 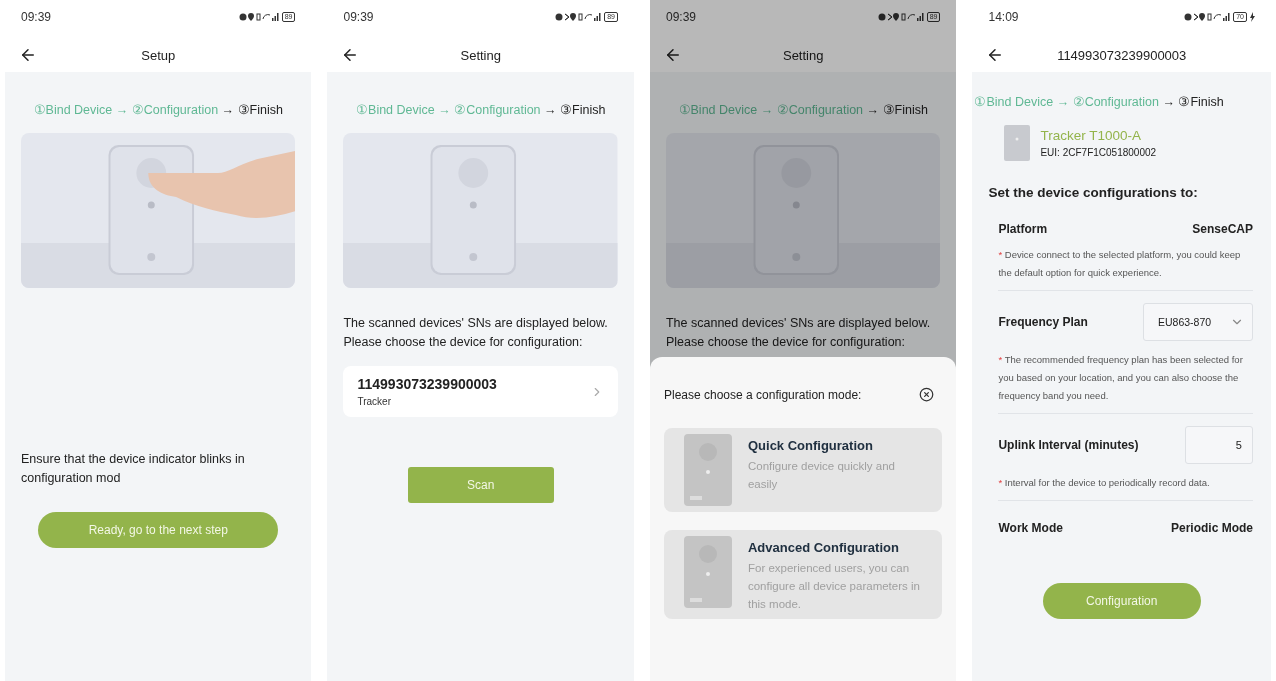 What do you see at coordinates (427, 384) in the screenshot?
I see `device-serial: 114993073239900003` at bounding box center [427, 384].